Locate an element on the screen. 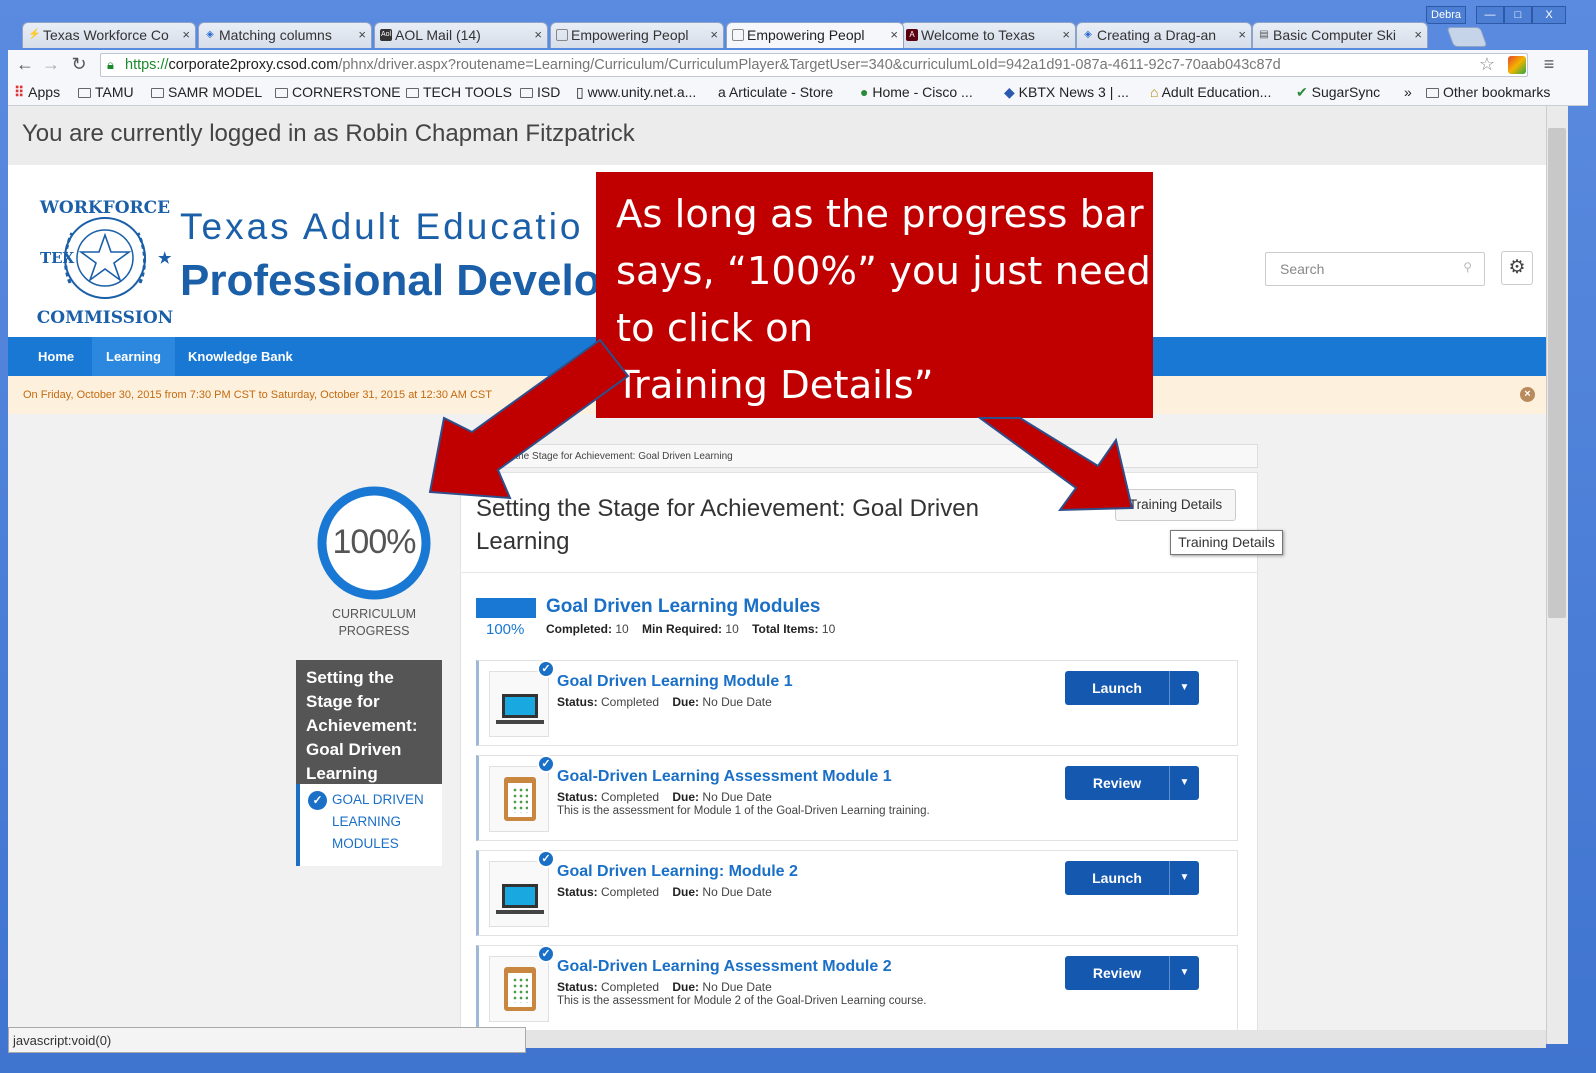 This screenshot has height=1073, width=1596. forward-arrow-icon: → is located at coordinates (51, 64).